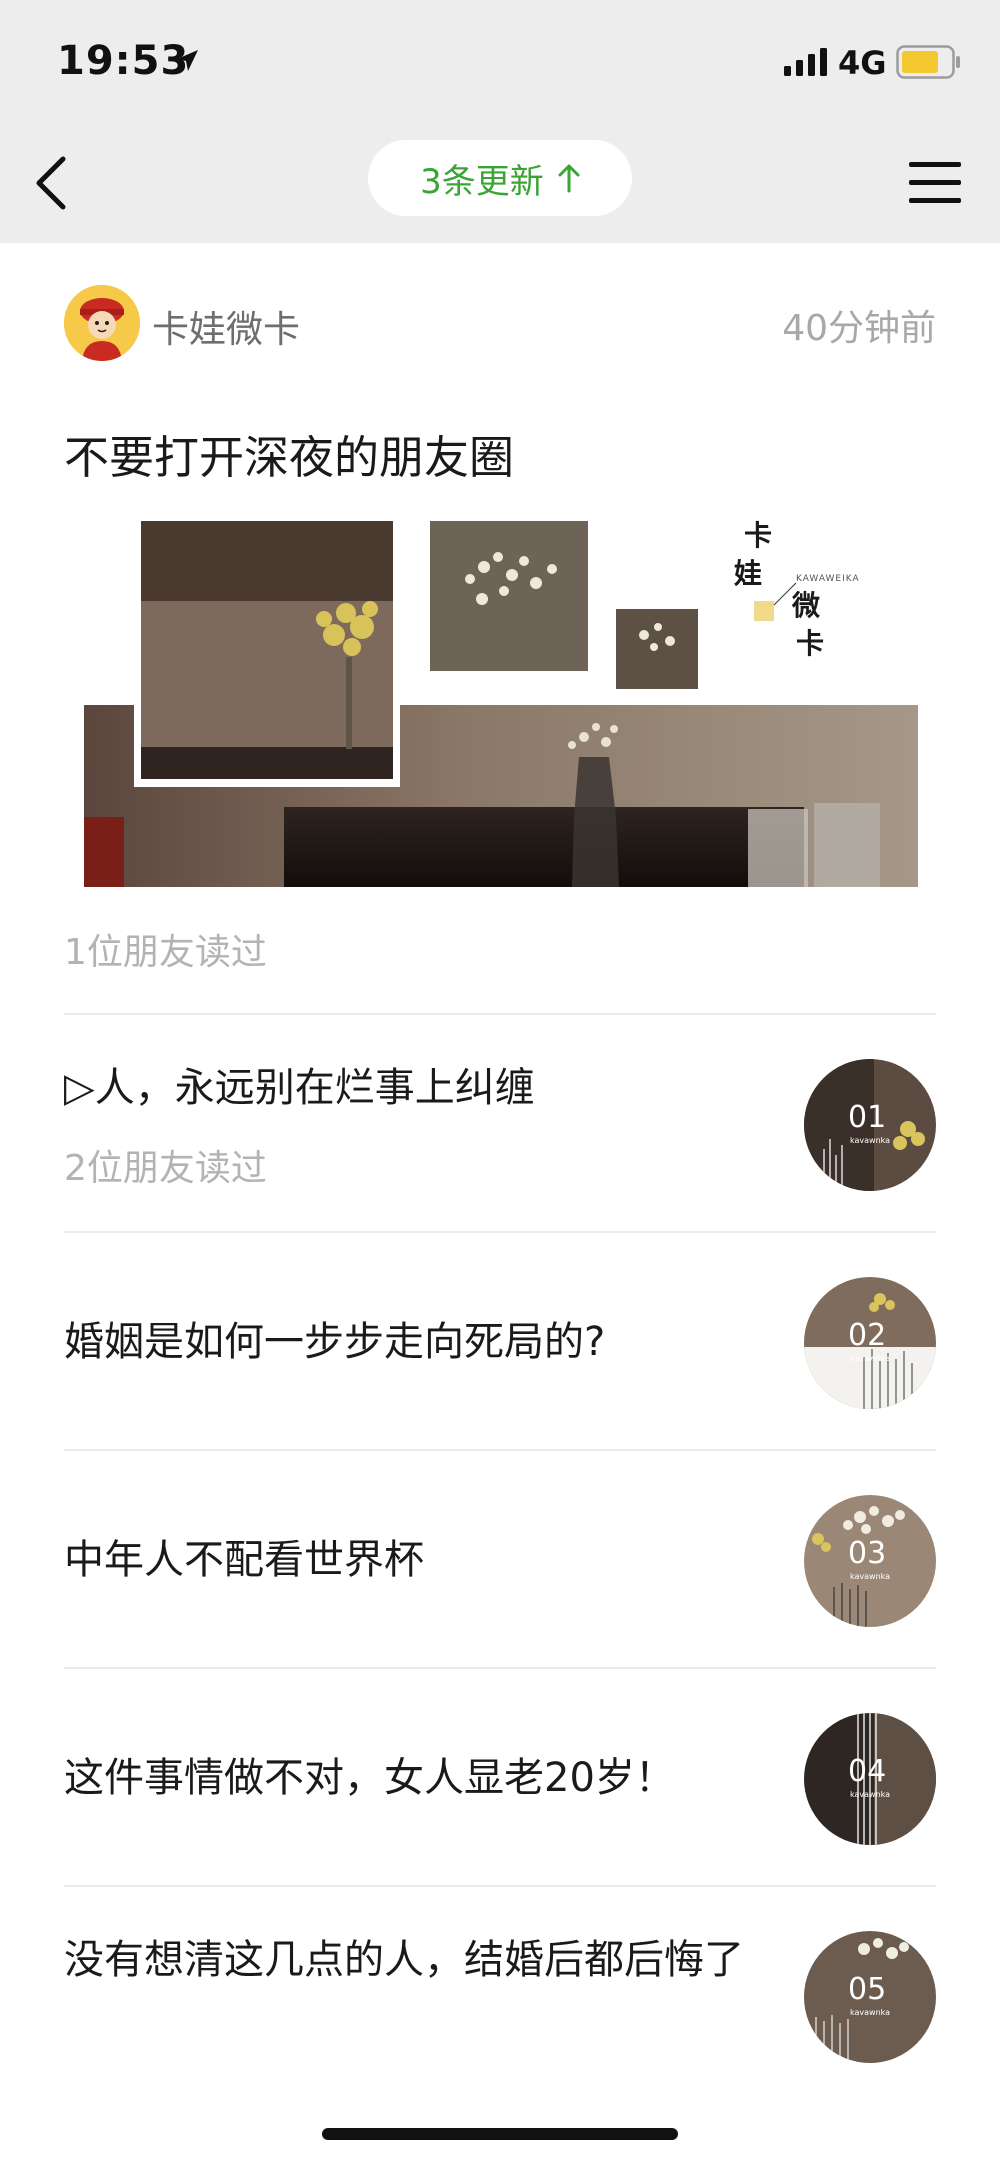 The width and height of the screenshot is (1000, 2166). I want to click on thumb-number: 05, so click(867, 1989).